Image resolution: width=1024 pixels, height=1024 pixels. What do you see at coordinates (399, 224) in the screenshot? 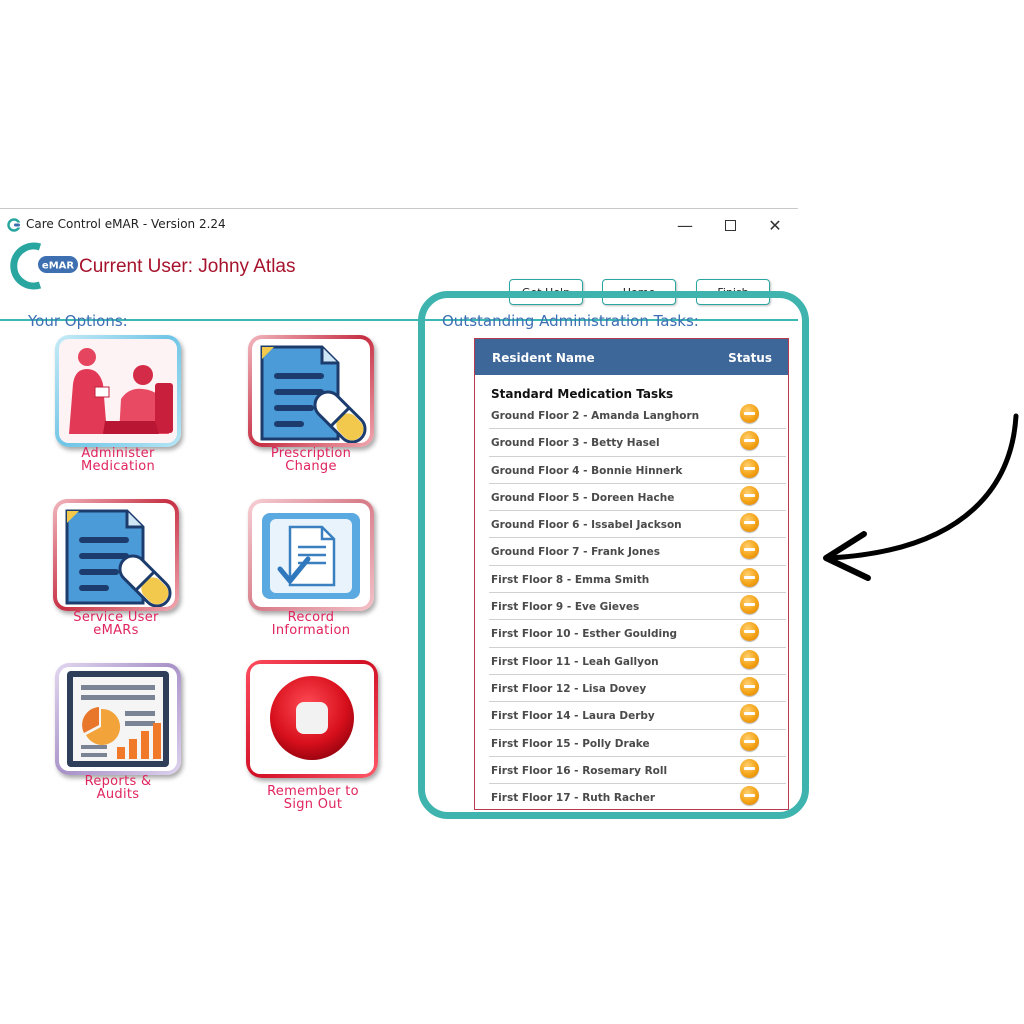
I see `title-bar: Care Control eMAR - Version 2.24 — ✕` at bounding box center [399, 224].